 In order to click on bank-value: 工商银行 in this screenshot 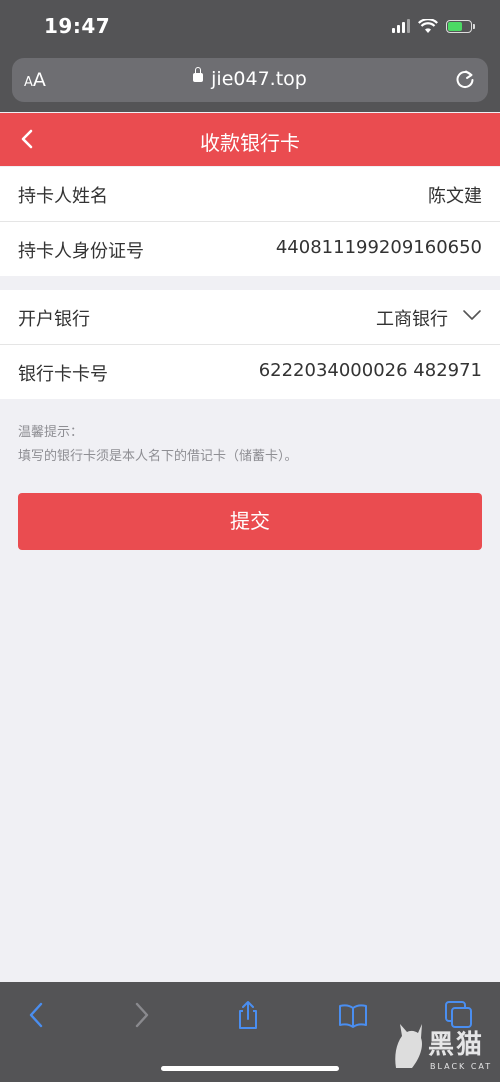, I will do `click(412, 319)`.